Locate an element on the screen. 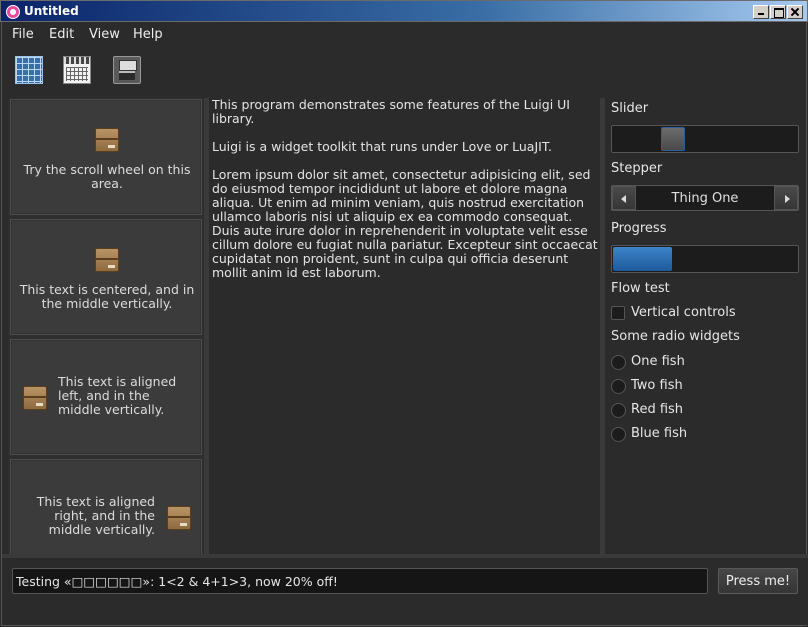  stepper-prev-button is located at coordinates (624, 198).